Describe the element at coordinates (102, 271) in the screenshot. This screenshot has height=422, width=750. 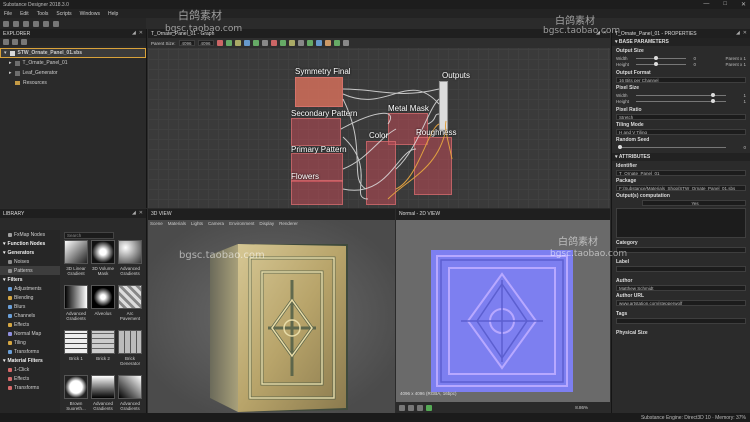
I see `library-node-label: 3D Volume Mask` at that location.